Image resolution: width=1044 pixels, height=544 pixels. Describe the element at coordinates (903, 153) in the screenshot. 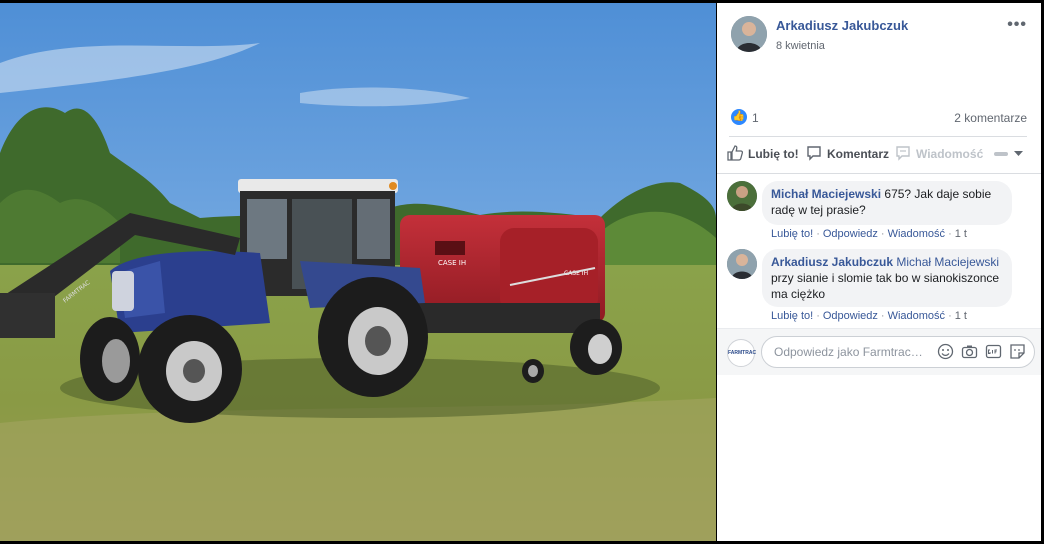

I see `message-icon` at that location.